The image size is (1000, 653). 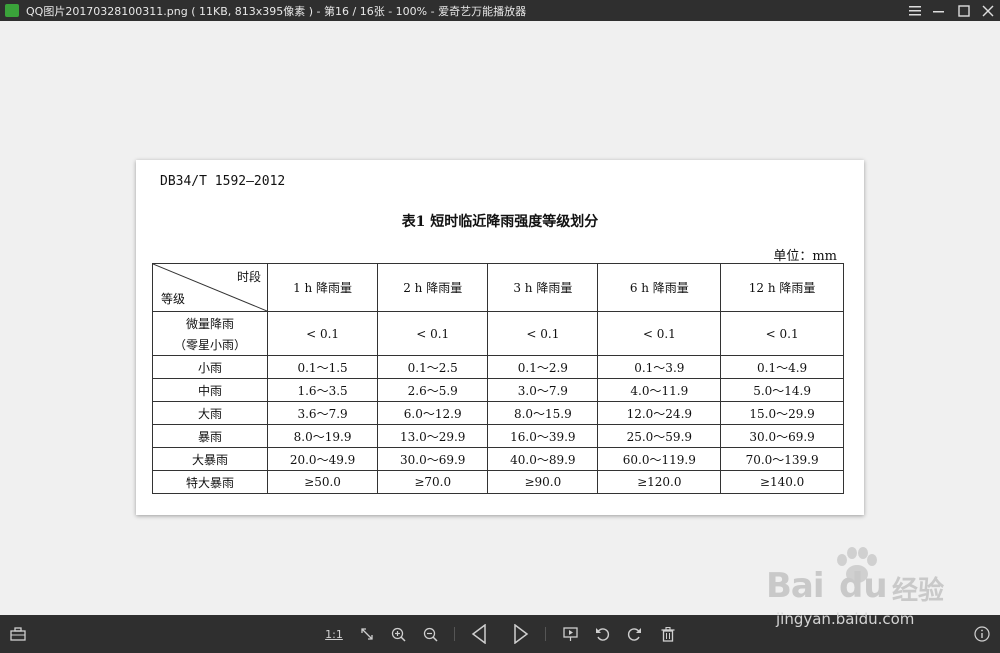 I want to click on watermark-brand: Bai, so click(x=795, y=586).